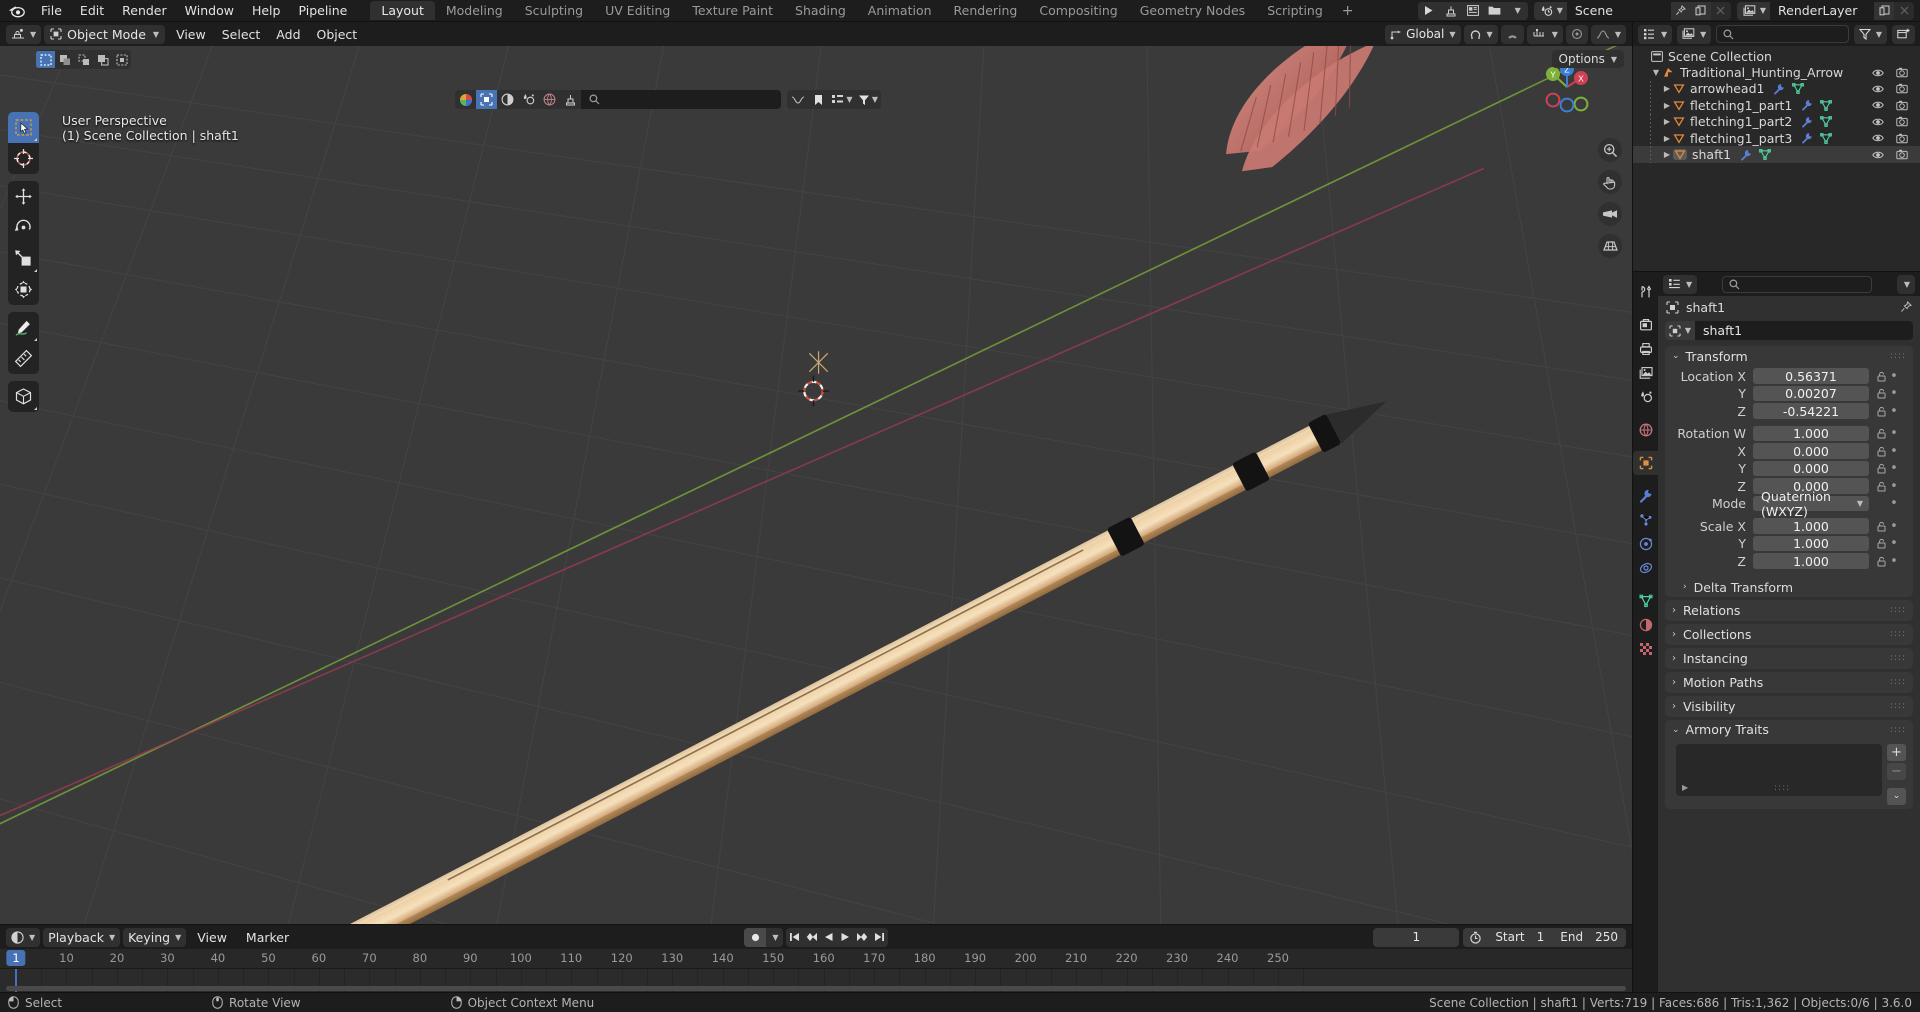 This screenshot has height=1012, width=1920. What do you see at coordinates (732, 10) in the screenshot?
I see `workspace-tab-texture-paint: Texture Paint` at bounding box center [732, 10].